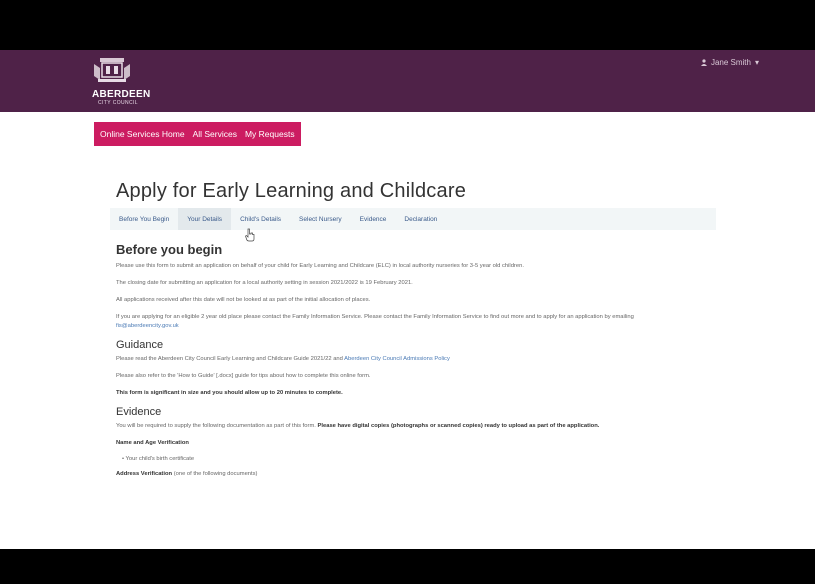  What do you see at coordinates (147, 326) in the screenshot?
I see `fis-email-link: fis@aberdeencity.gov.uk` at bounding box center [147, 326].